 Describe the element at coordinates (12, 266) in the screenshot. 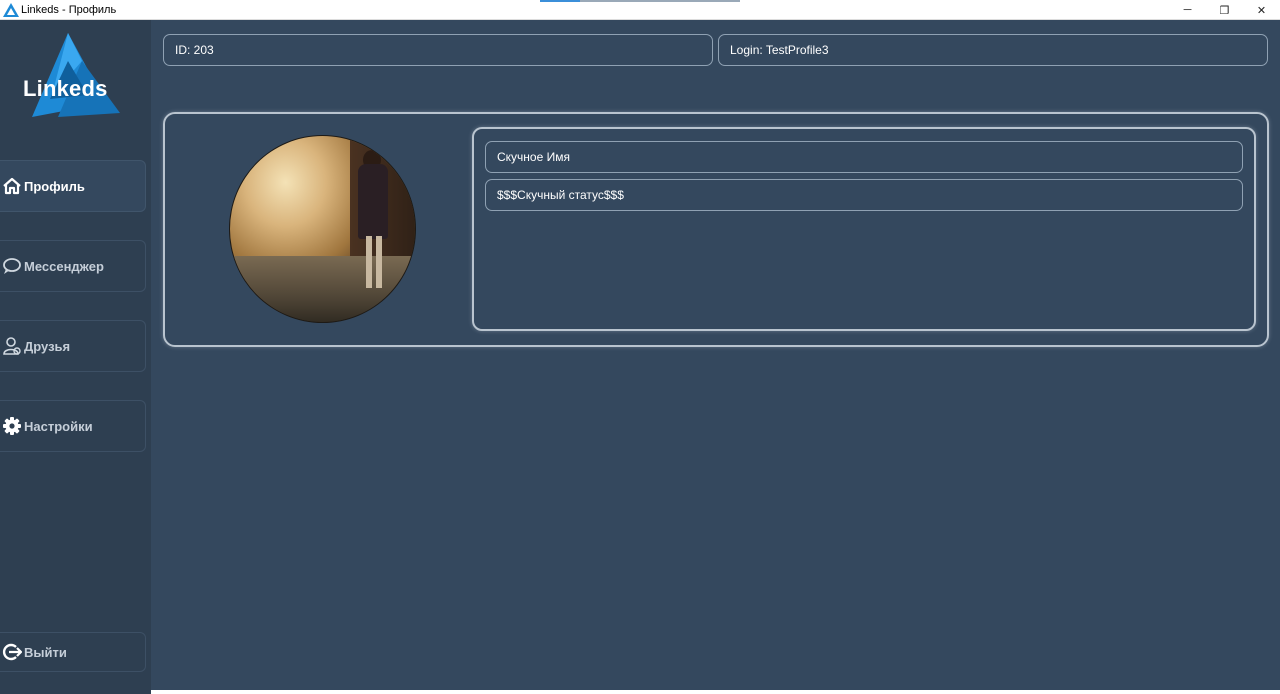

I see `chat-icon` at that location.